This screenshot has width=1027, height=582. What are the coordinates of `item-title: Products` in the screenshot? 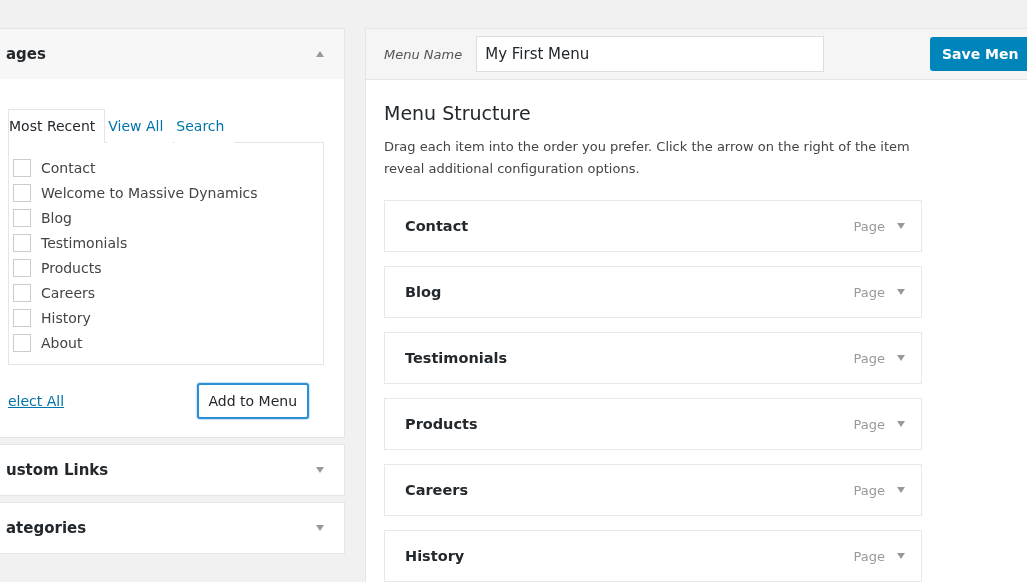 It's located at (442, 424).